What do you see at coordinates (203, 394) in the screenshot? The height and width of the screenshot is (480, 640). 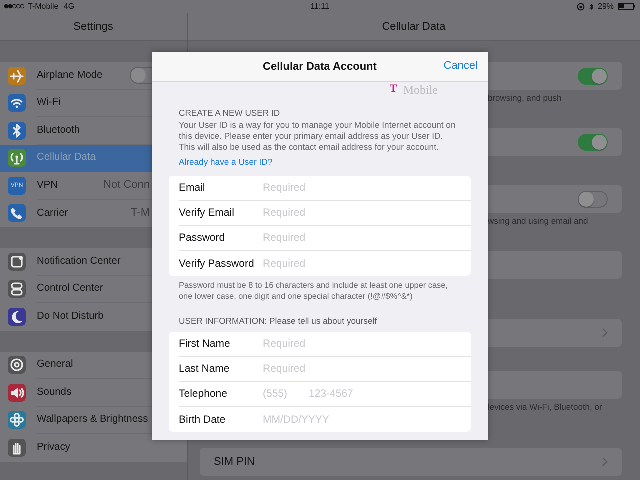 I see `field-label: Telephone` at bounding box center [203, 394].